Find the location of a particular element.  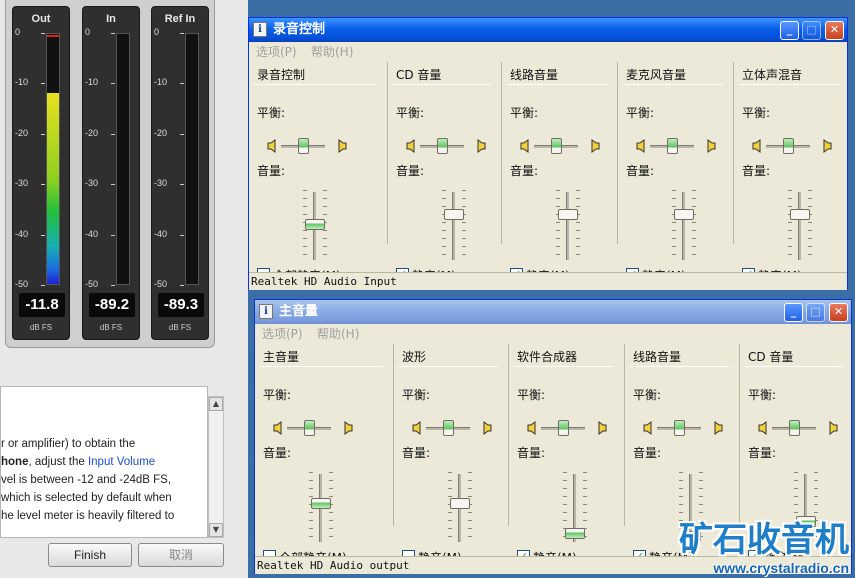

channel-title: 录音控制 is located at coordinates (281, 75).